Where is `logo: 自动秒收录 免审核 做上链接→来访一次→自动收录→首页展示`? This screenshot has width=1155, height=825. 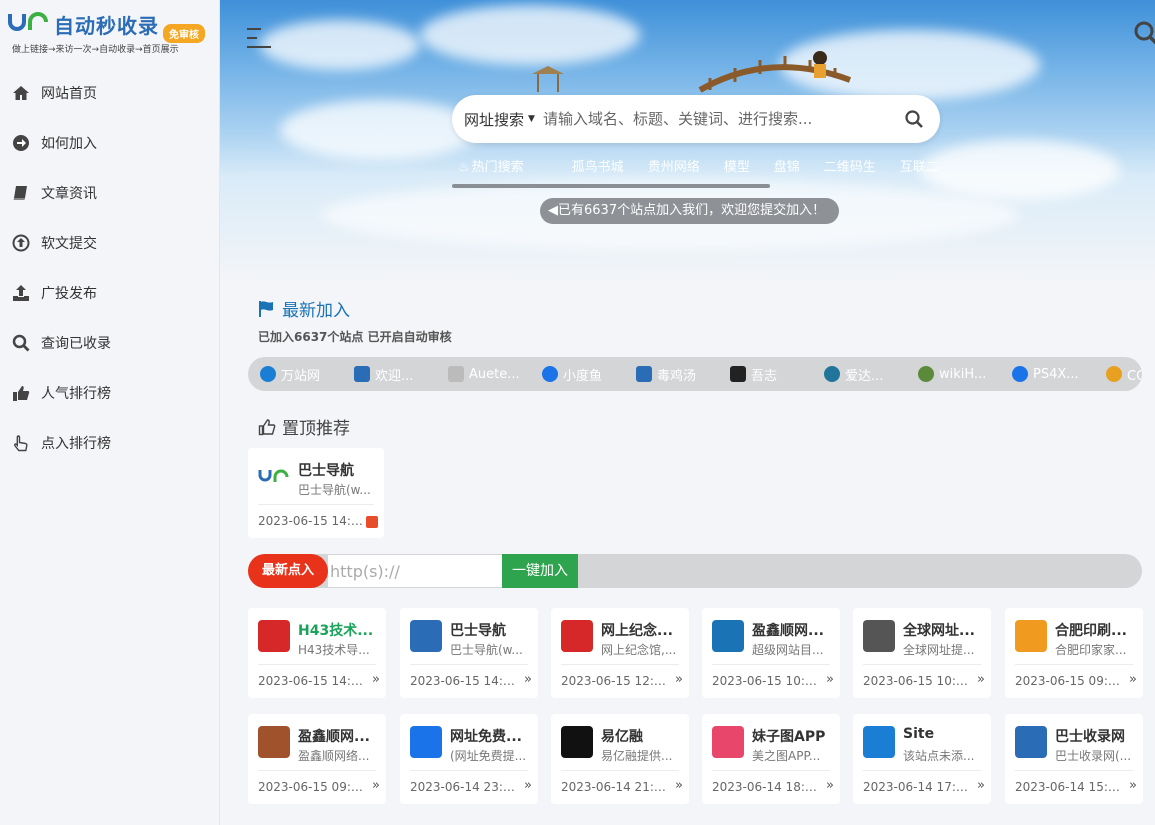
logo: 自动秒收录 免审核 做上链接→来访一次→自动收录→首页展示 is located at coordinates (109, 30).